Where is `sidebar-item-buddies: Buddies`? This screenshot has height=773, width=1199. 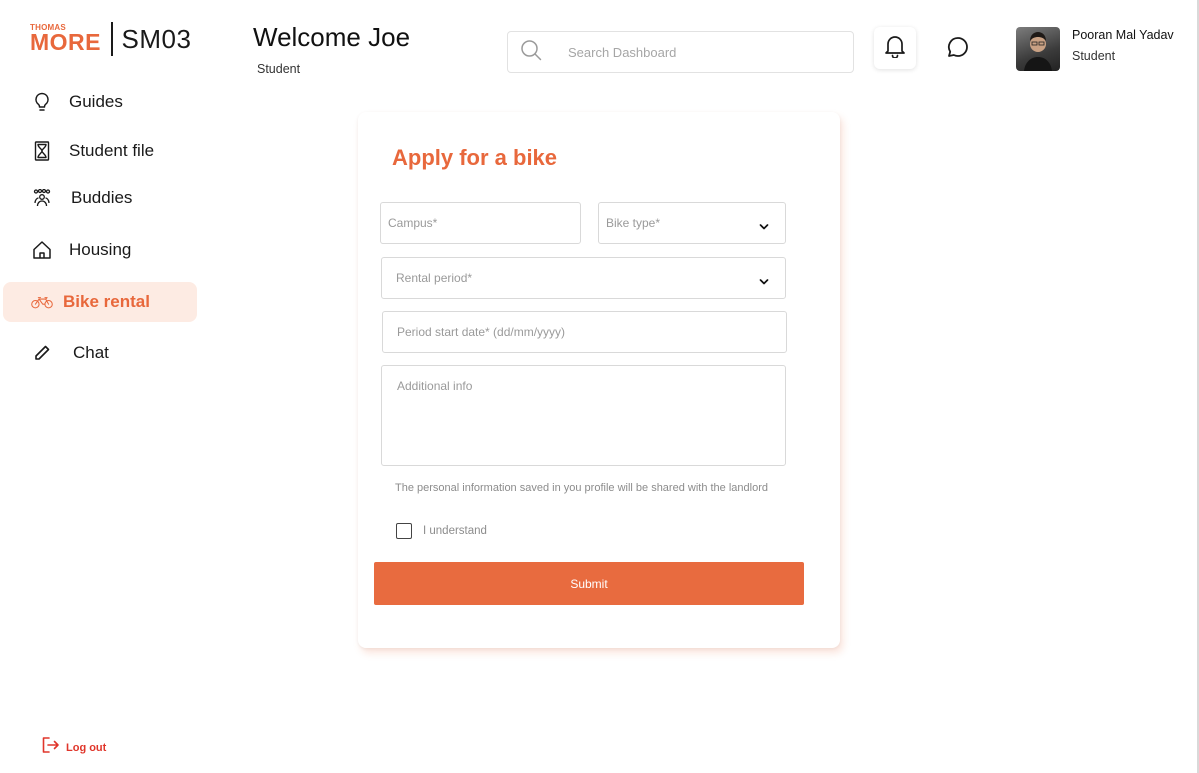 sidebar-item-buddies: Buddies is located at coordinates (100, 198).